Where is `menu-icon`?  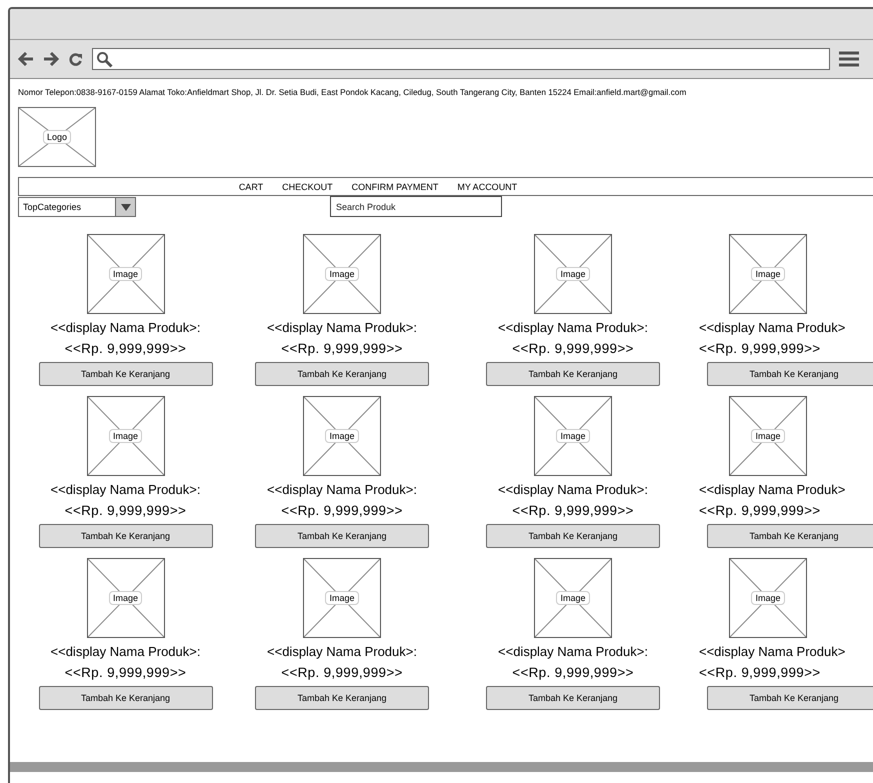 menu-icon is located at coordinates (849, 59).